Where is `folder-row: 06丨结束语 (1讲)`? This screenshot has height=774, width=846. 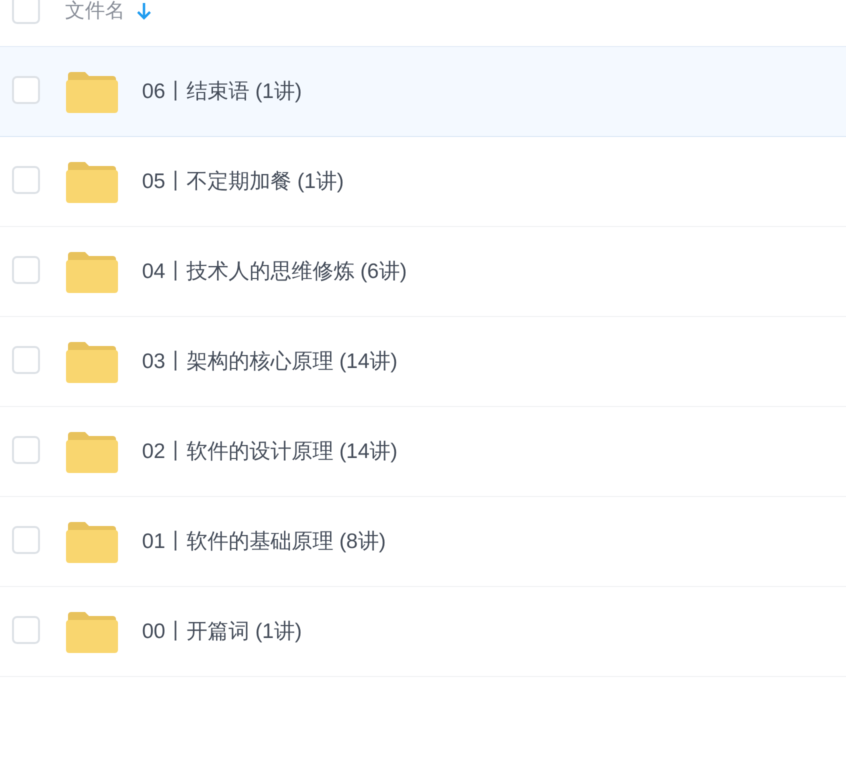 folder-row: 06丨结束语 (1讲) is located at coordinates (423, 92).